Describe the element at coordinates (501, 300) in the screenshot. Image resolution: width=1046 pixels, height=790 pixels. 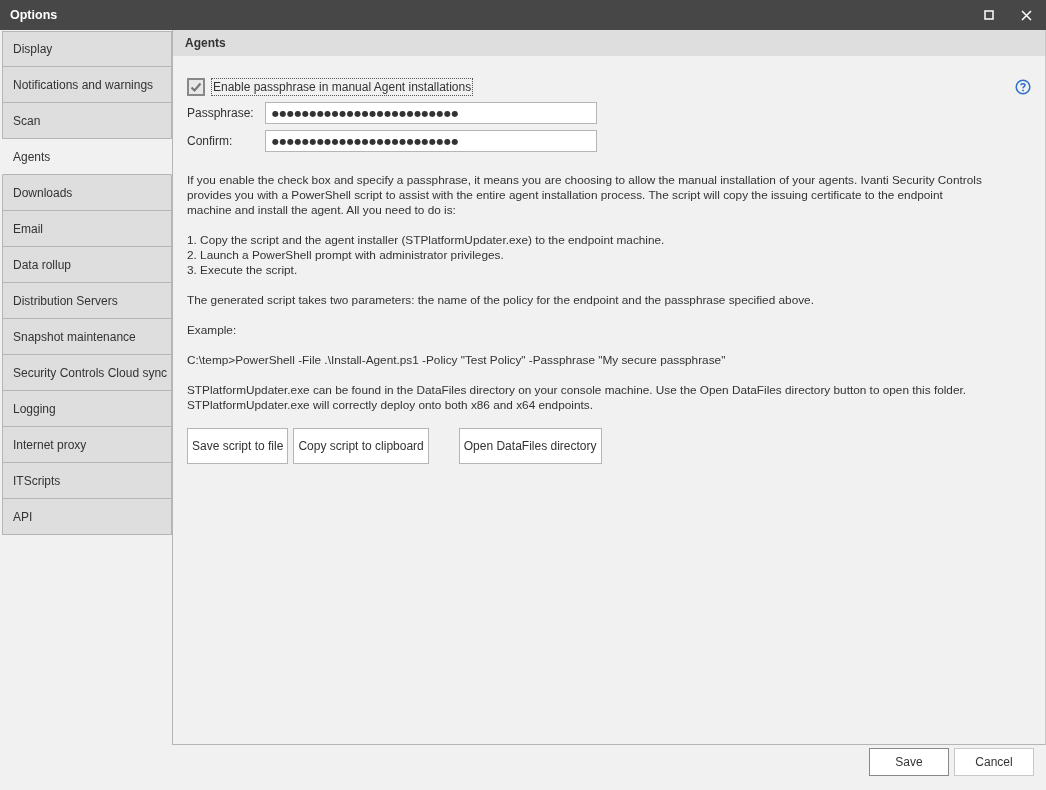
I see `description-text: The generated script takes two parameters: the name of the policy for the endpoint and the passphrase specified above.` at that location.